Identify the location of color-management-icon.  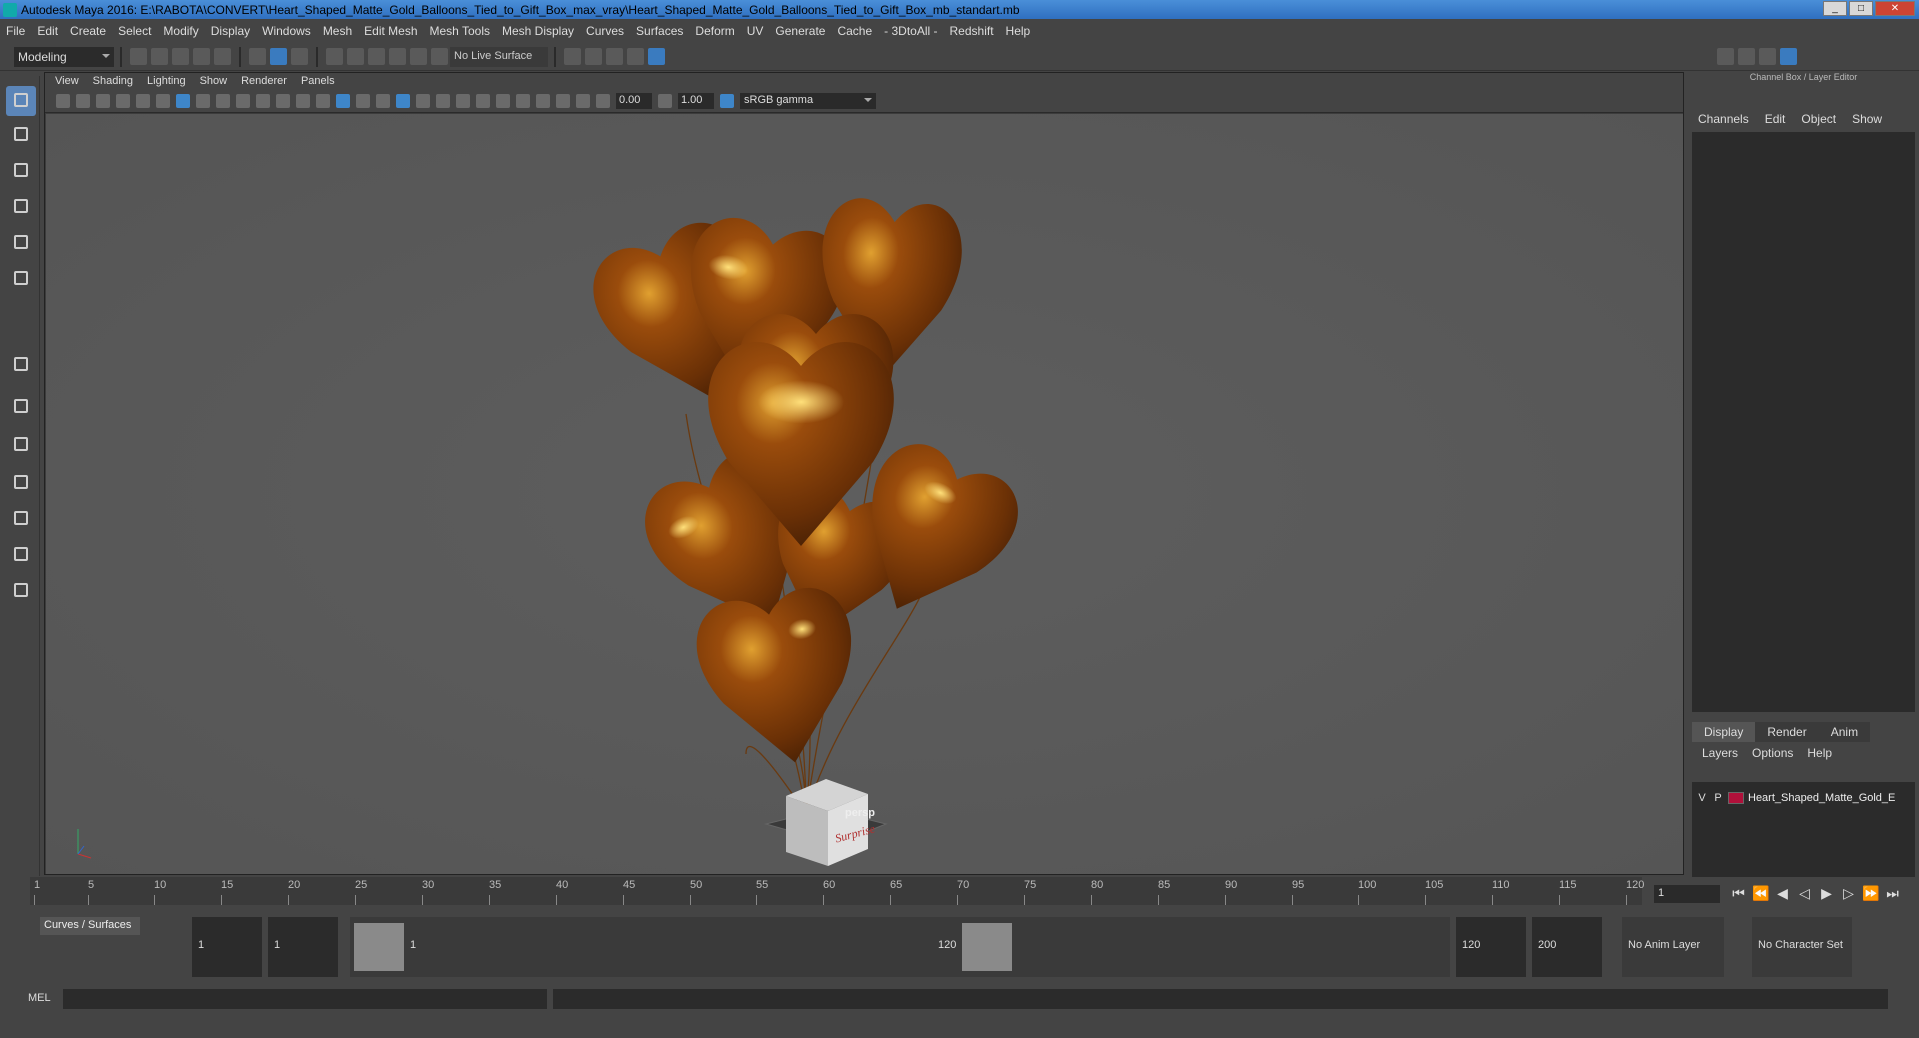
(727, 100).